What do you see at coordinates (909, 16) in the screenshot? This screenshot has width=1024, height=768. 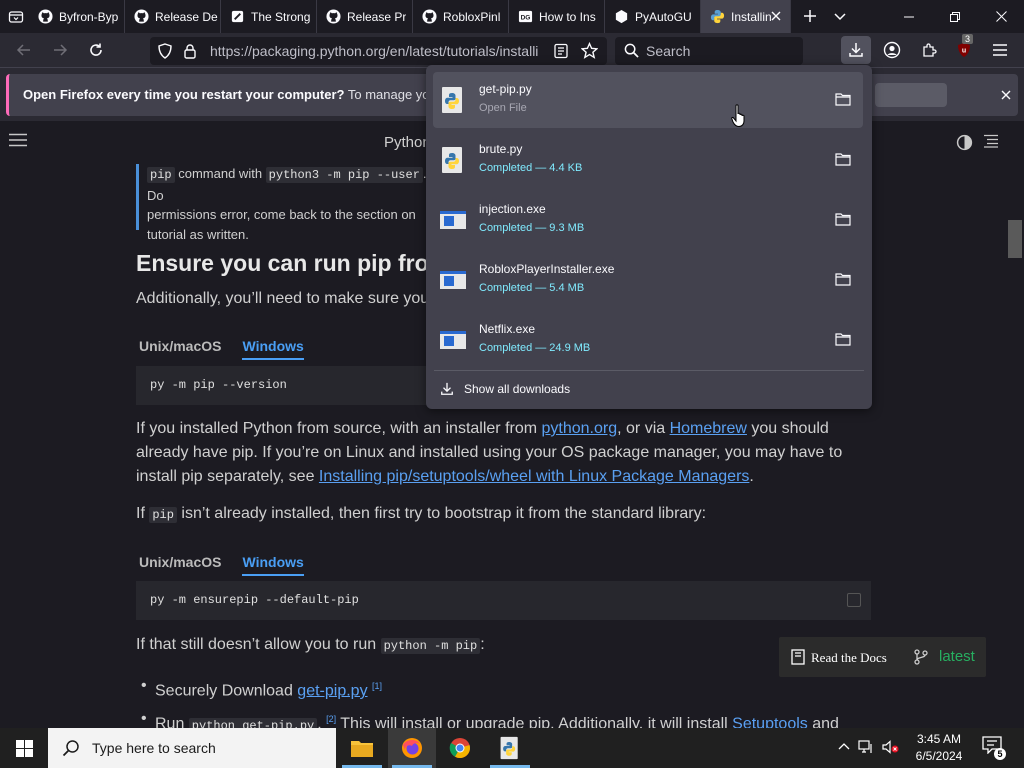 I see `minimize-window-button` at bounding box center [909, 16].